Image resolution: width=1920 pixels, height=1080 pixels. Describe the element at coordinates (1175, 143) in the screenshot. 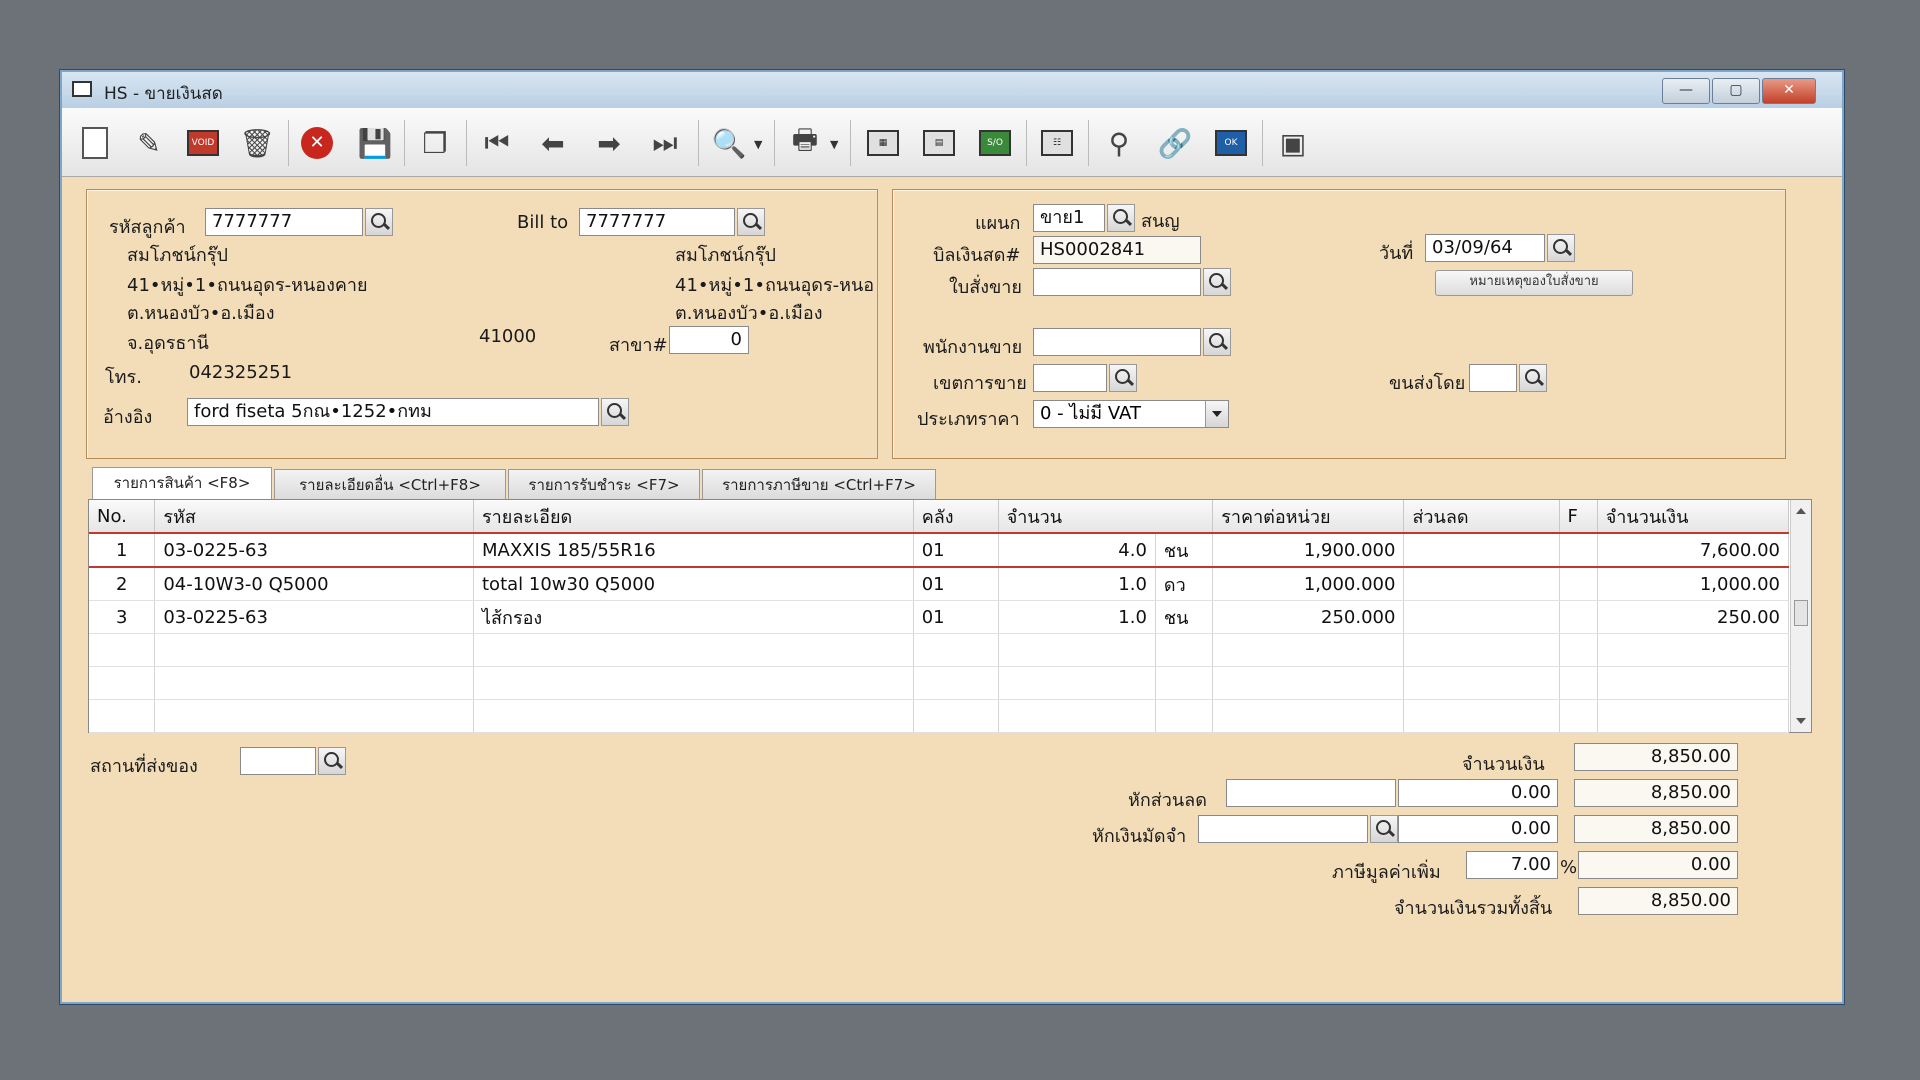

I see `link-icon: 🔗` at that location.